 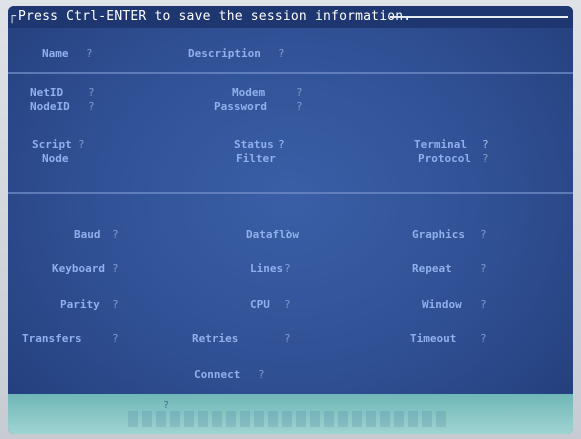 What do you see at coordinates (287, 268) in the screenshot?
I see `lines-value: ?` at bounding box center [287, 268].